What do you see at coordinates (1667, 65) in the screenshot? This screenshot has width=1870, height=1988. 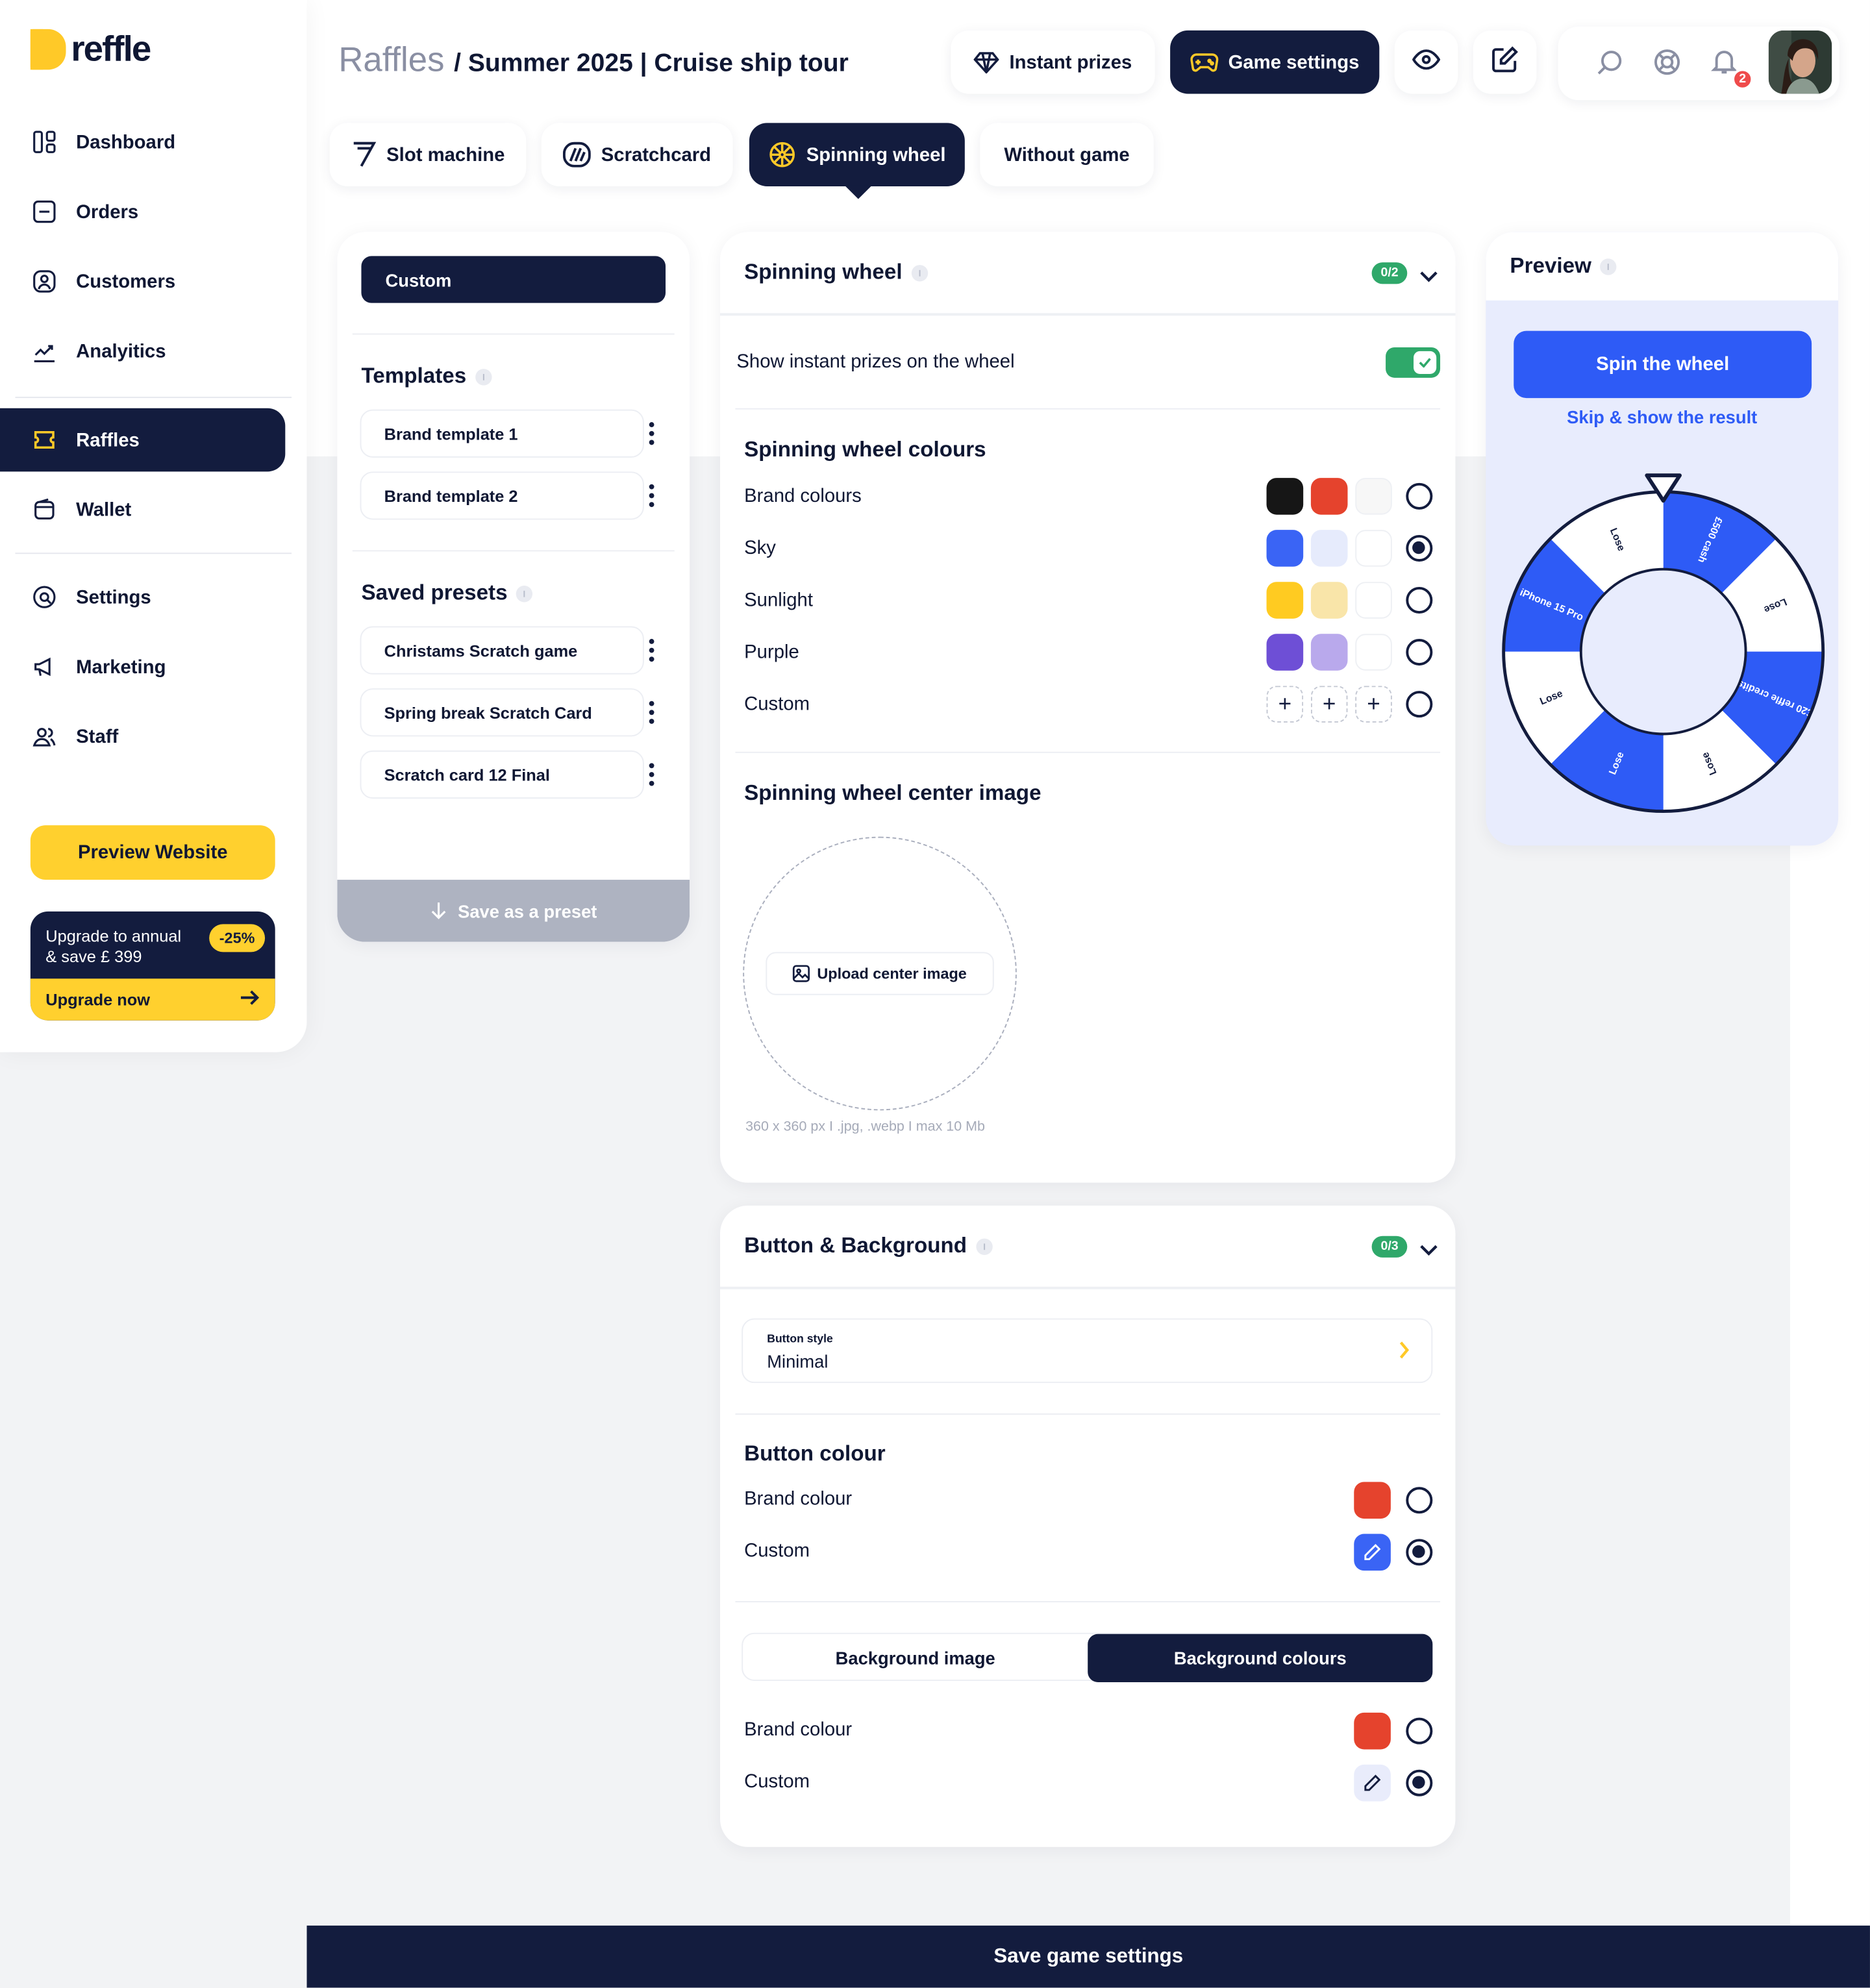 I see `help-icon` at bounding box center [1667, 65].